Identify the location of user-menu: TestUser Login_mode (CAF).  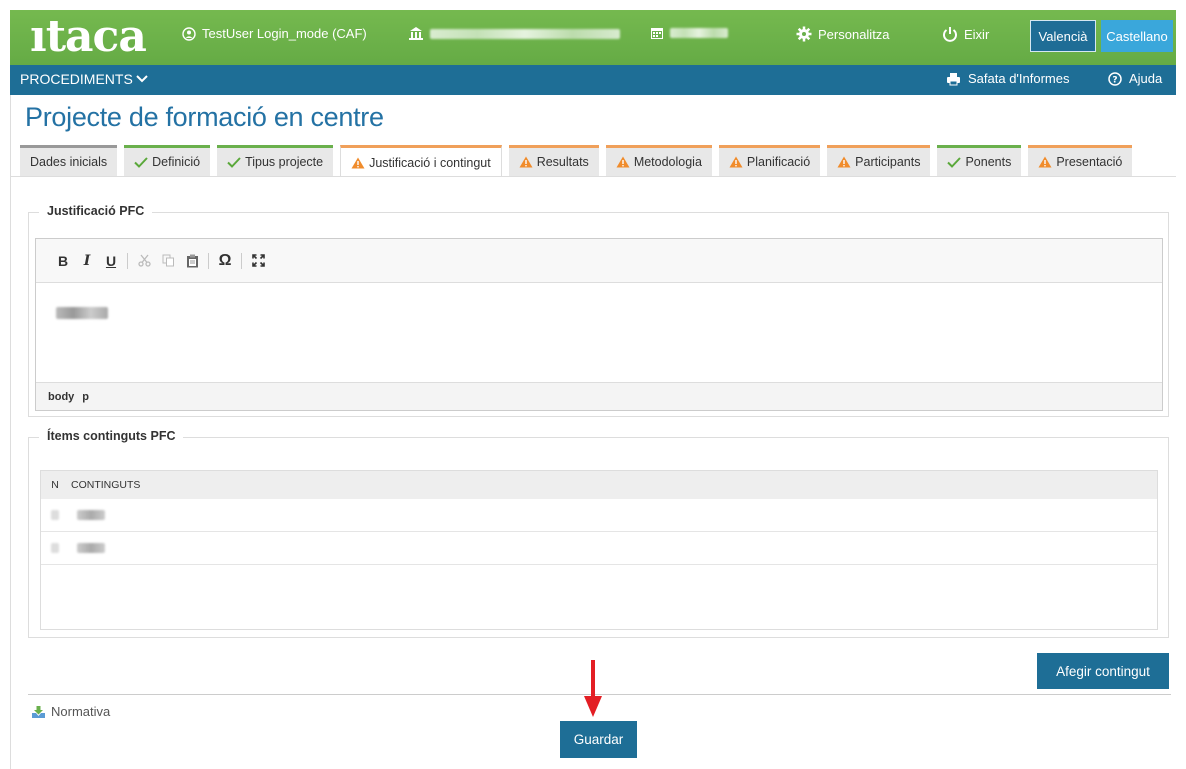
(274, 33).